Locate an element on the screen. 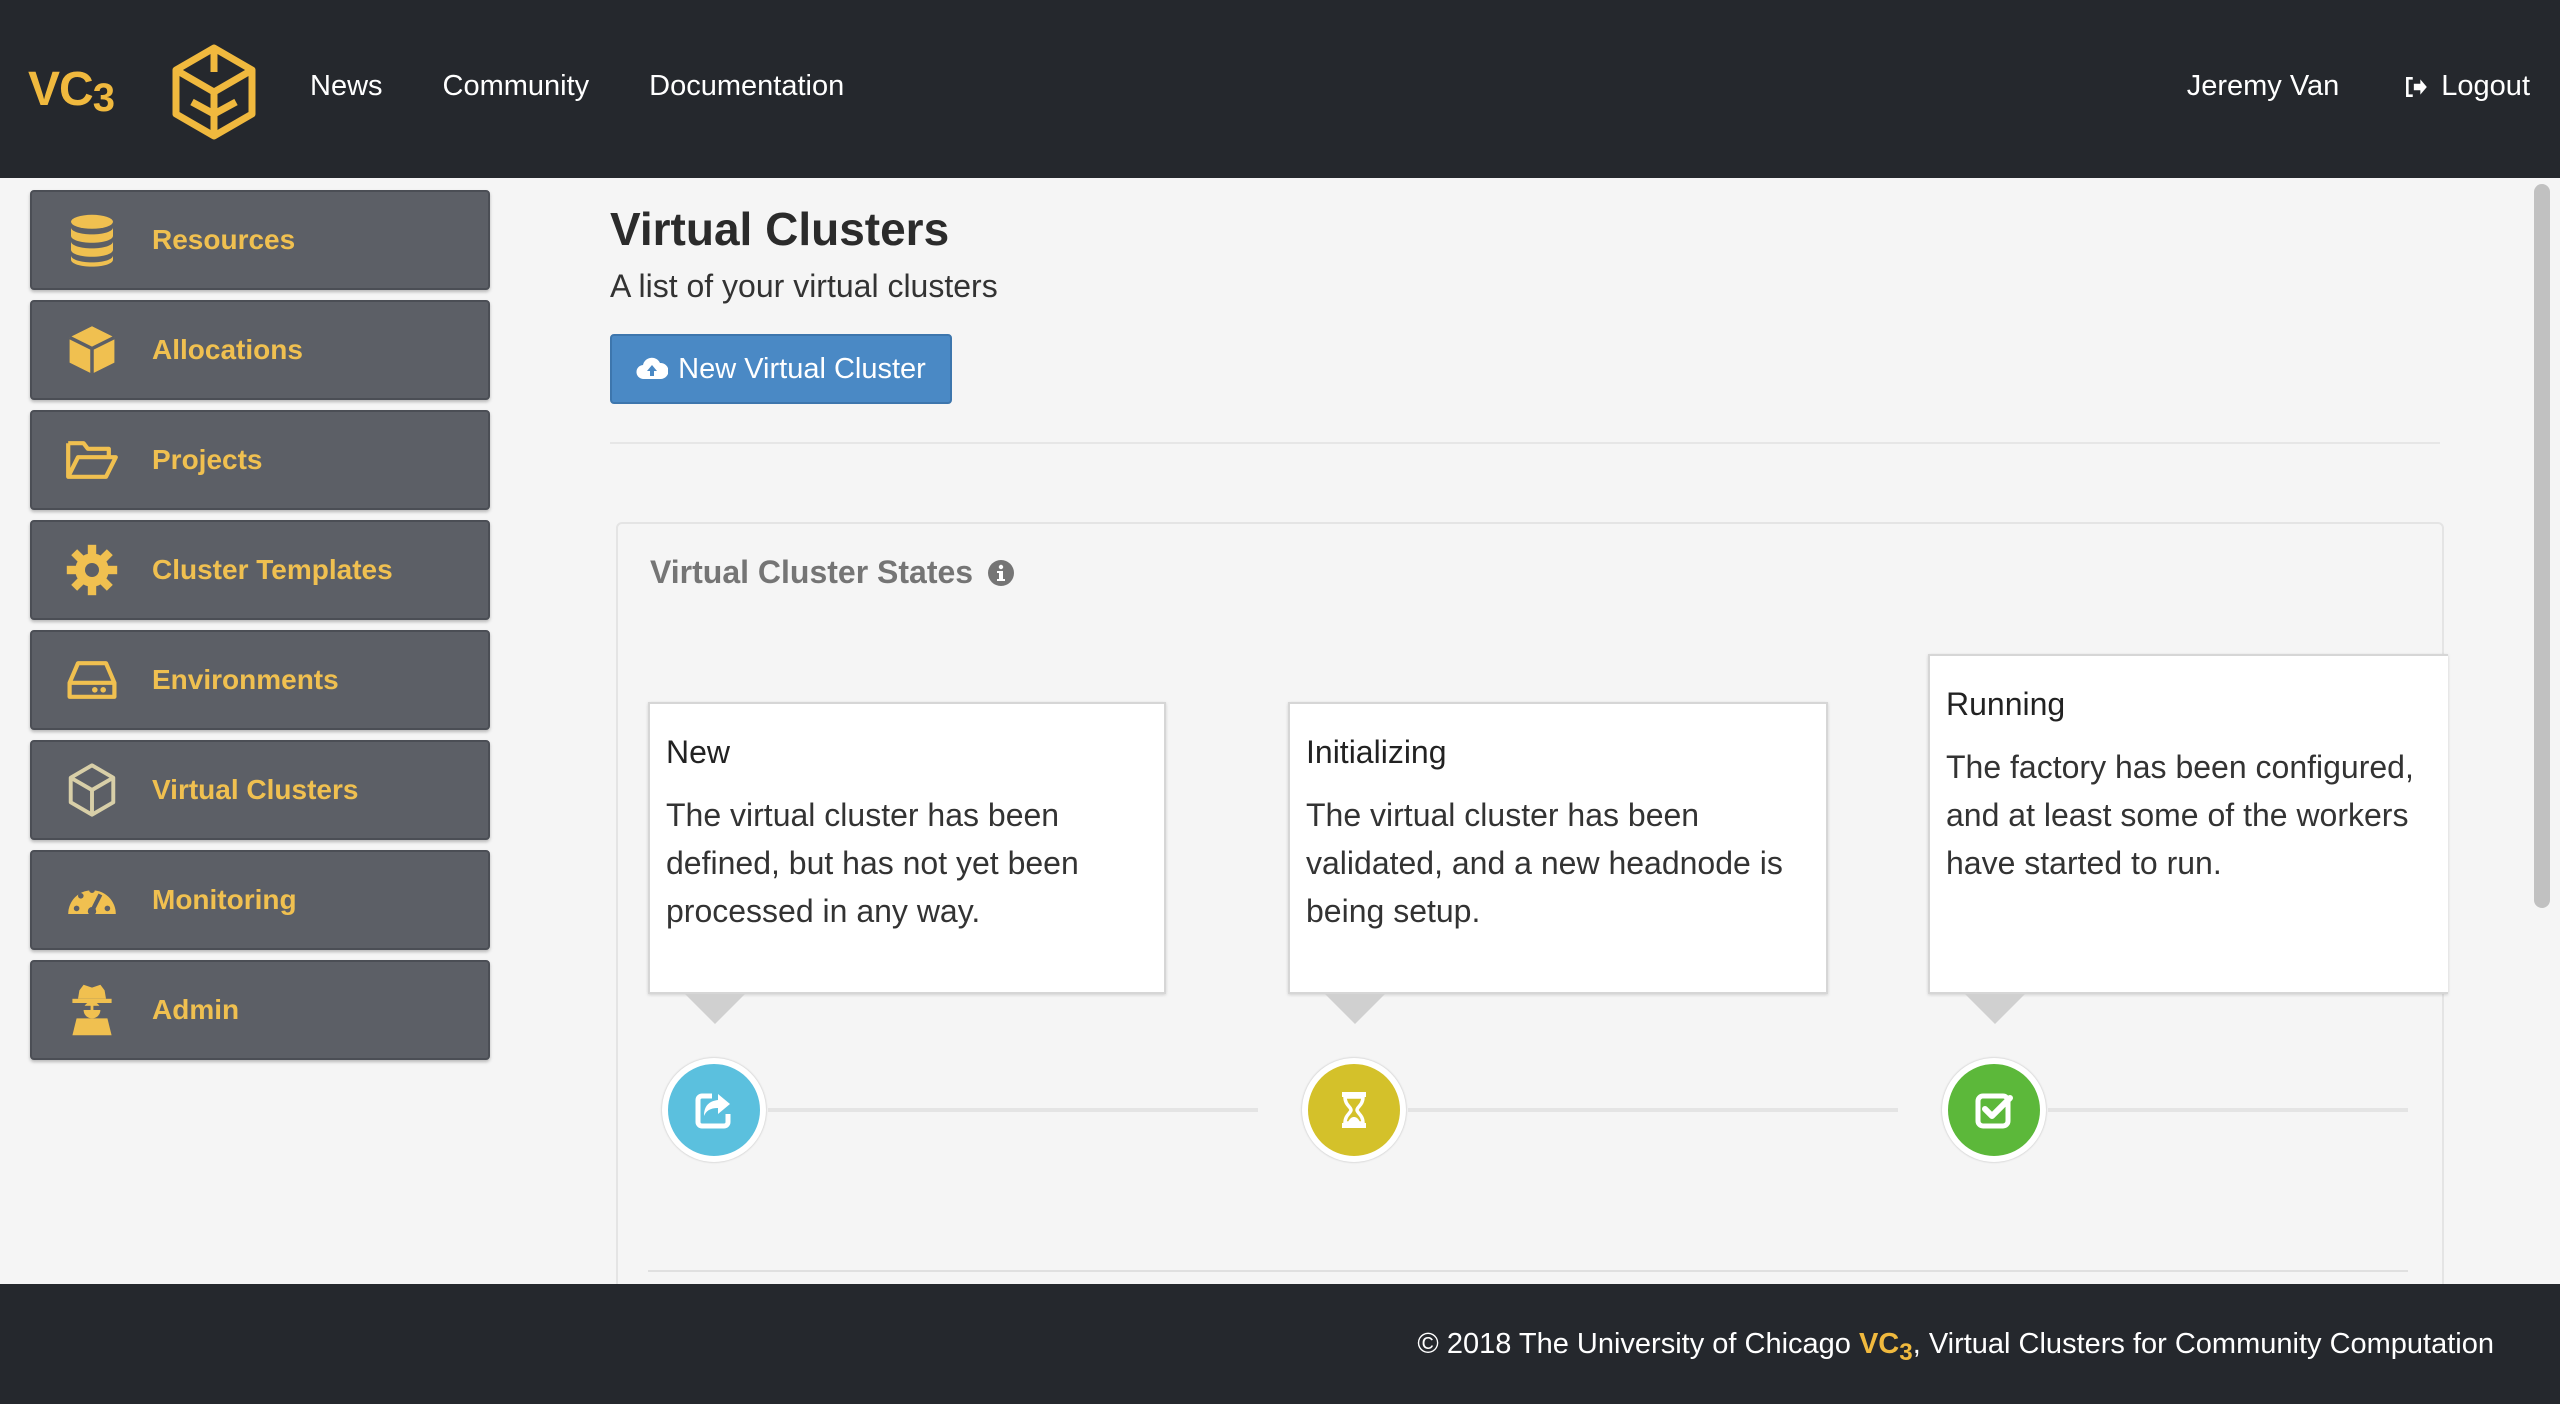 The width and height of the screenshot is (2560, 1404). share-icon is located at coordinates (713, 1111).